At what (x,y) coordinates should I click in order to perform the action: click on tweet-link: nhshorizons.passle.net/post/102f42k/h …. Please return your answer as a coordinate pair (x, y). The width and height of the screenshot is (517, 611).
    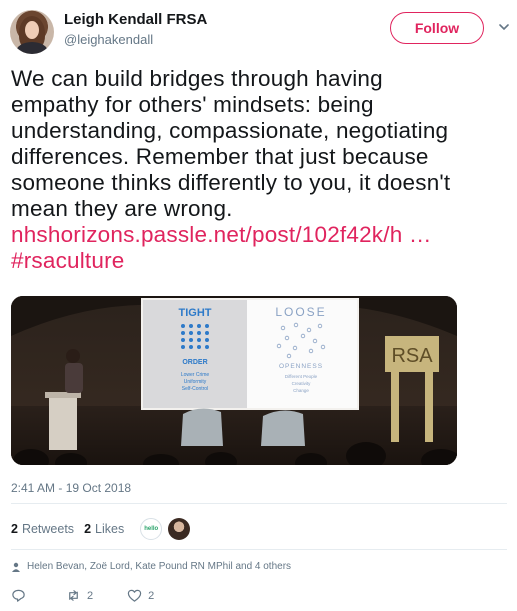
    Looking at the image, I should click on (259, 235).